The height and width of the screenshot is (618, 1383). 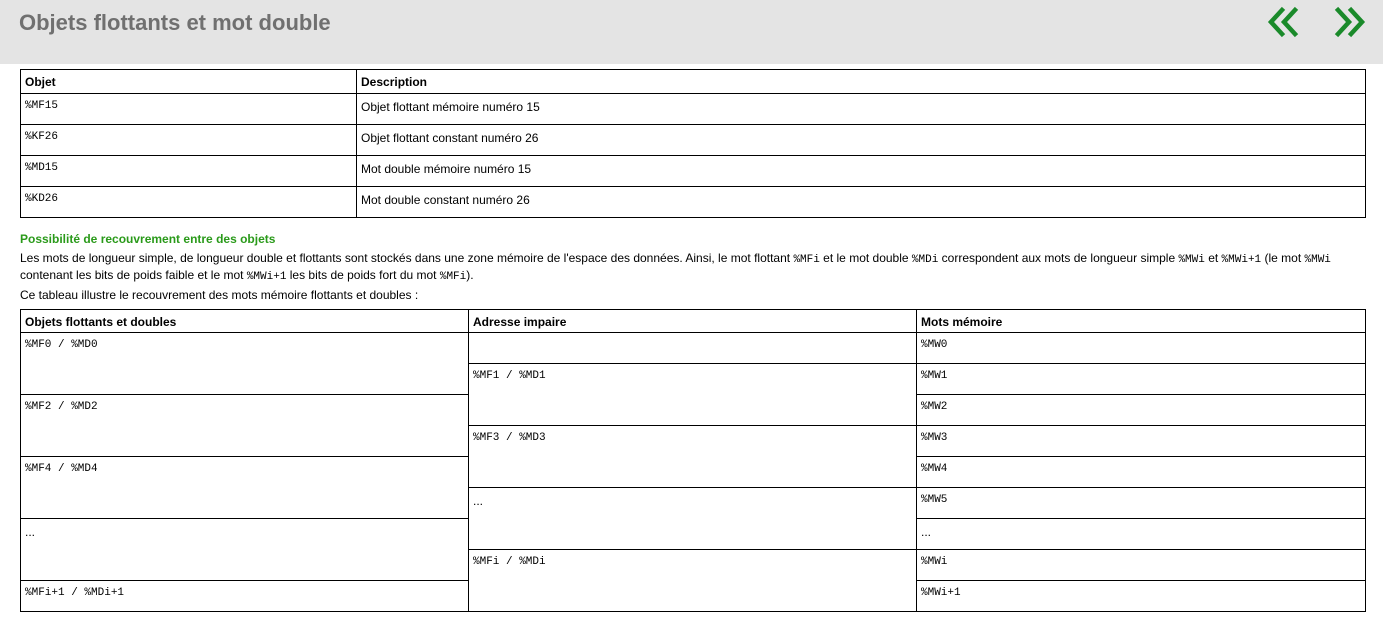 I want to click on odd-address-cell: %MF1 / %MD1, so click(x=692, y=394).